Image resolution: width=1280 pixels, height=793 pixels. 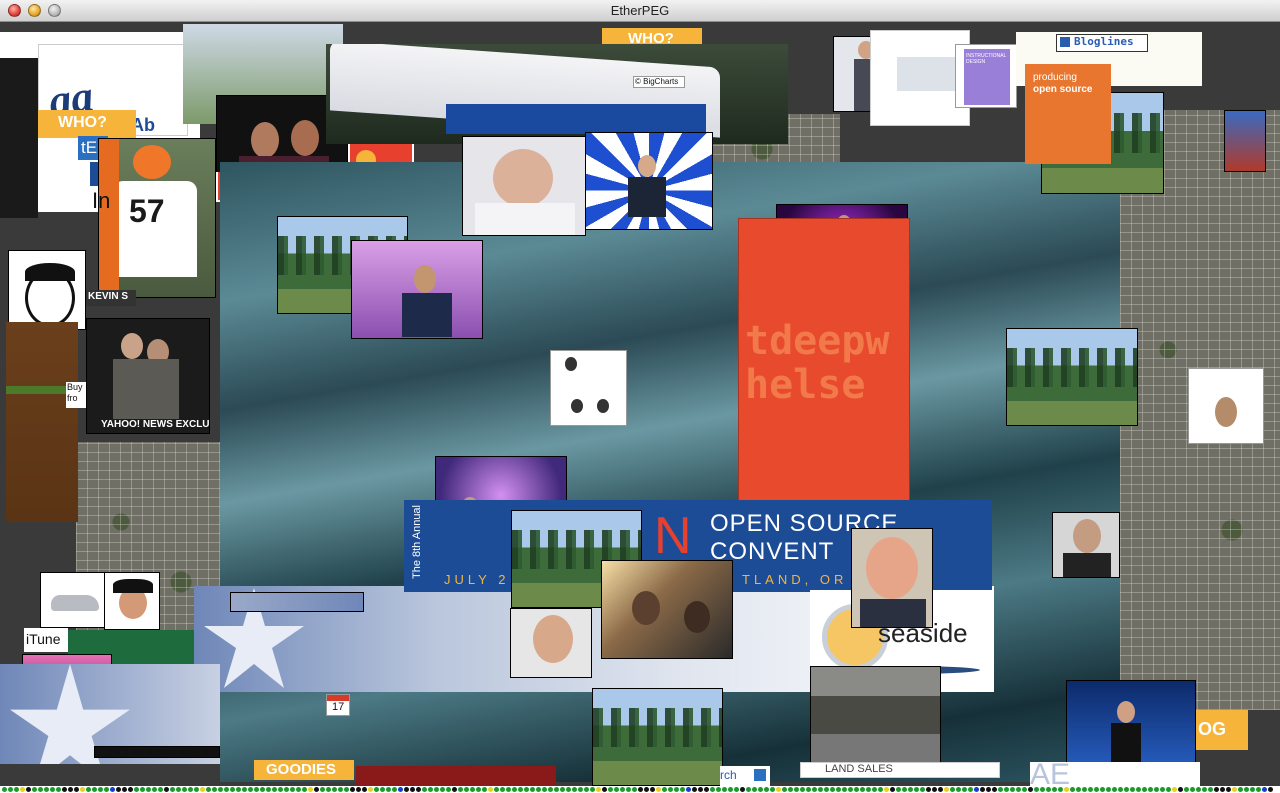 What do you see at coordinates (557, 94) in the screenshot?
I see `truck-photo` at bounding box center [557, 94].